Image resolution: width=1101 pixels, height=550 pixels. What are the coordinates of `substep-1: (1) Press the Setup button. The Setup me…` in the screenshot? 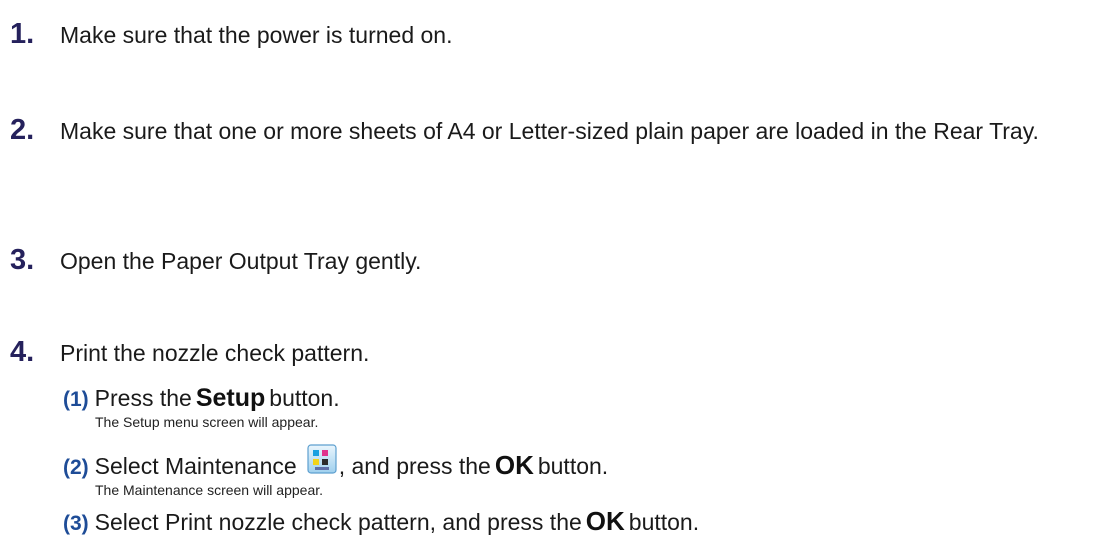 It's located at (201, 407).